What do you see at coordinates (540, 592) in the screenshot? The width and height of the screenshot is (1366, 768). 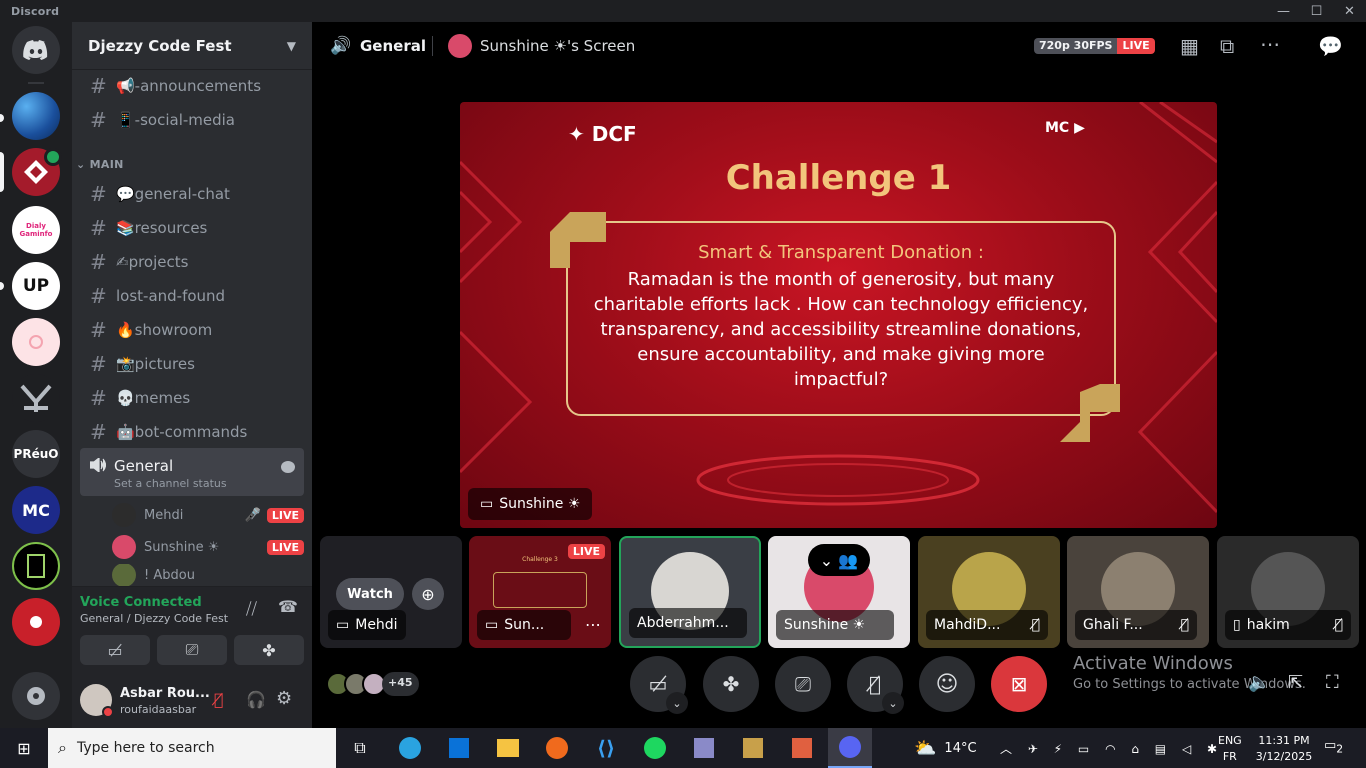 I see `participant-tile: Challenge 3 LIVE ▭ Sun... ⋯` at bounding box center [540, 592].